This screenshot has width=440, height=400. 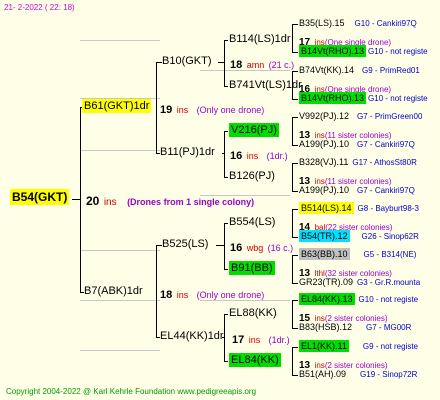 I want to click on gen4-queen: B328(VJ).11 G17 - AthosSt80R, so click(x=358, y=162).